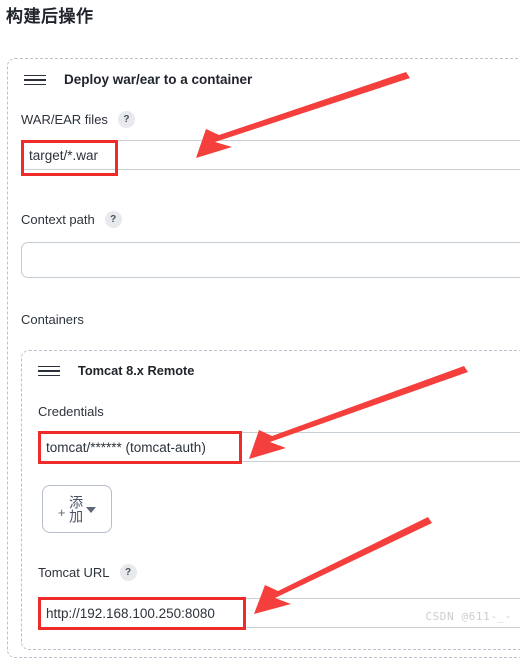 The width and height of the screenshot is (520, 658). I want to click on war-ear-files-label-text: WAR/EAR files, so click(64, 119).